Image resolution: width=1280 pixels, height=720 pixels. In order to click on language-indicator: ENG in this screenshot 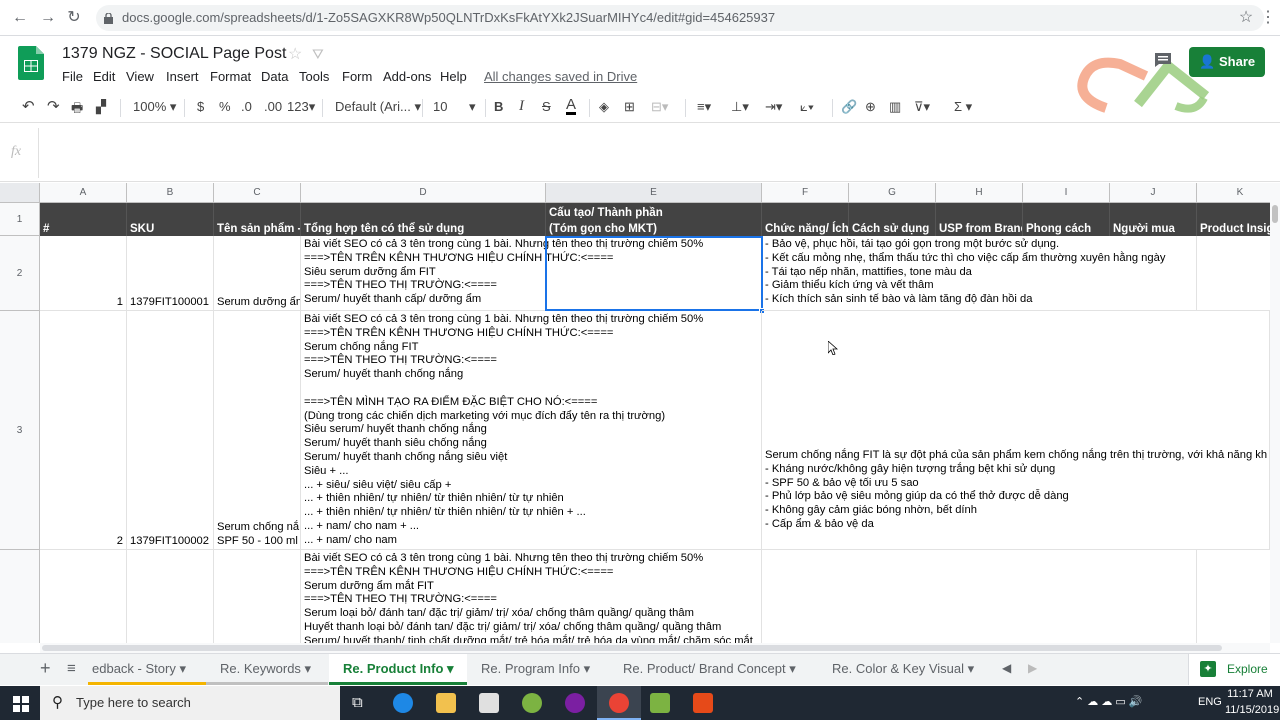, I will do `click(1210, 702)`.